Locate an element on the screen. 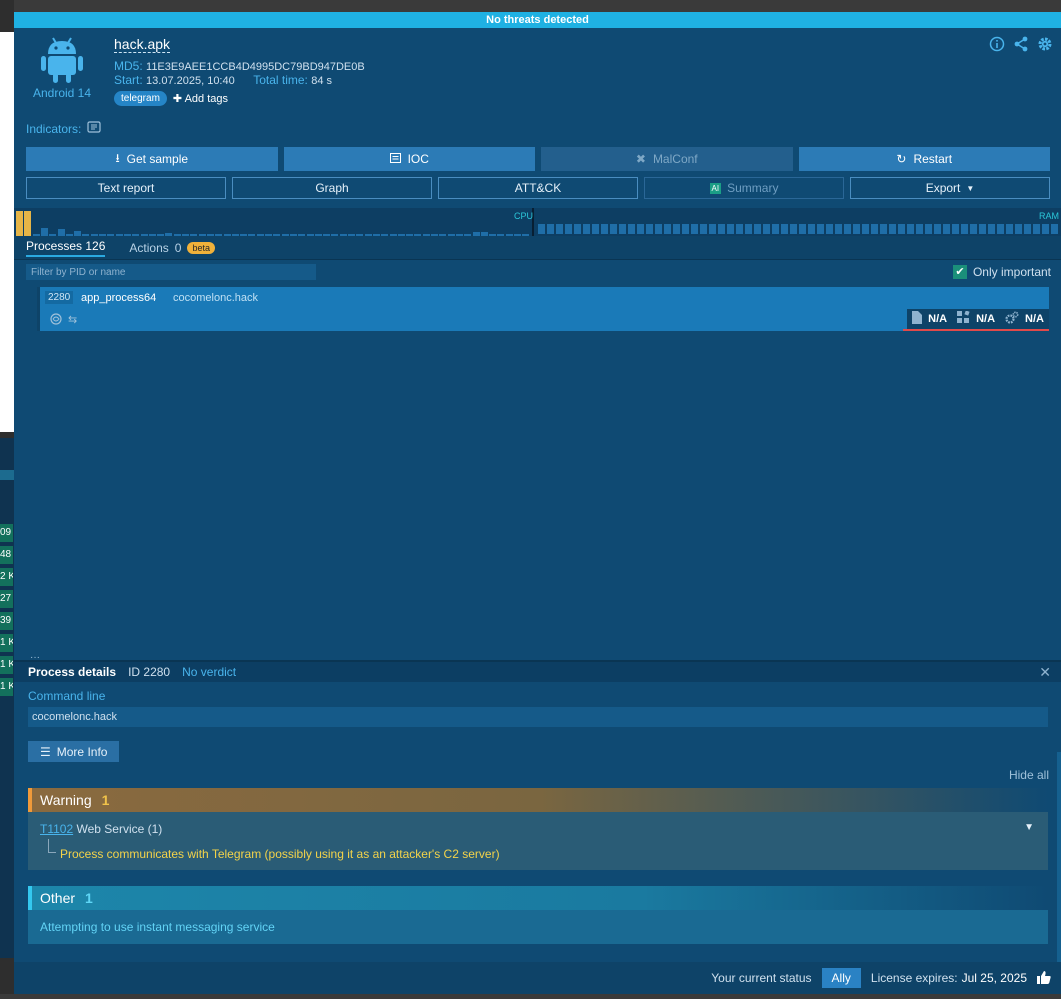 The height and width of the screenshot is (999, 1061). exchange-icon: ⇆ is located at coordinates (73, 320).